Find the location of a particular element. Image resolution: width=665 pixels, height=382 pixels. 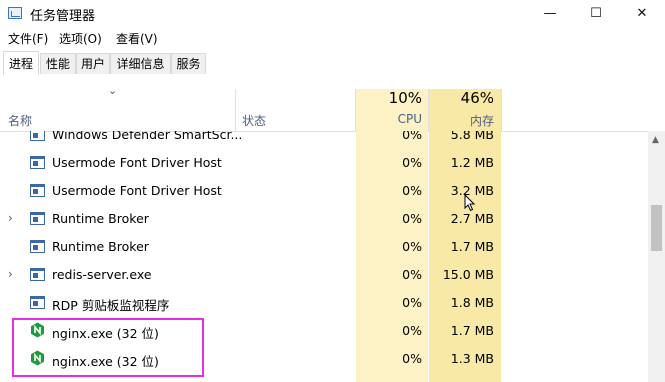

window-title: 任务管理器 is located at coordinates (63, 16).